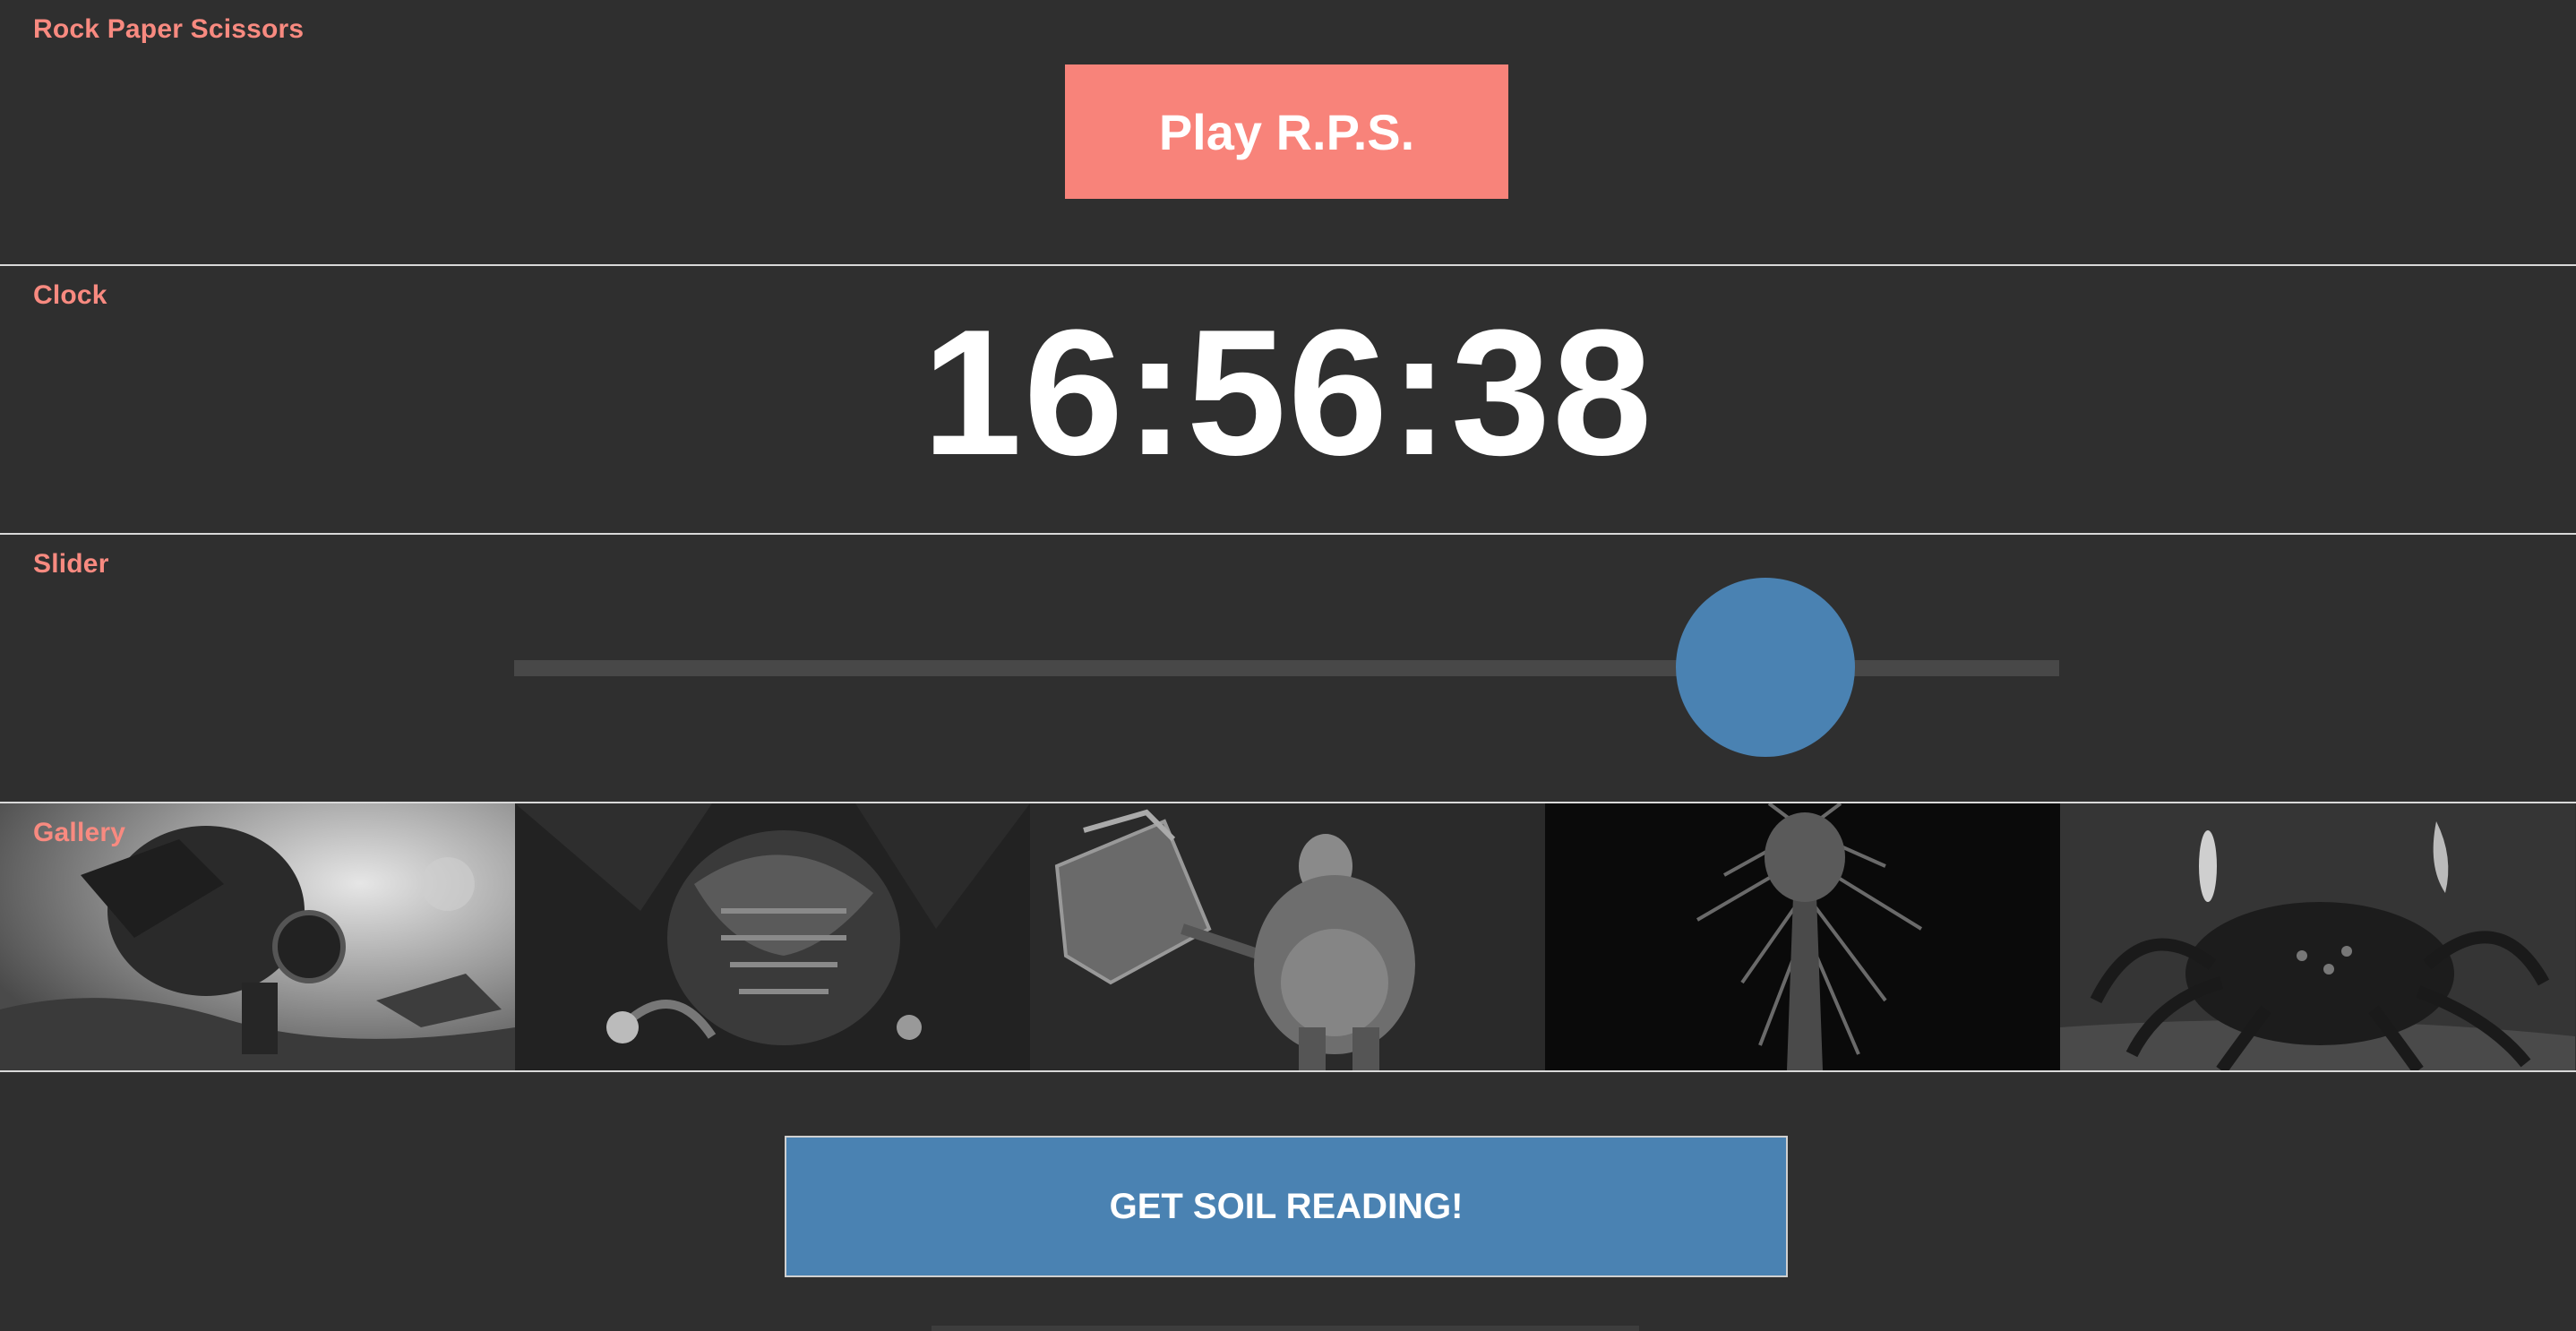  Describe the element at coordinates (169, 29) in the screenshot. I see `rps-section-label: Rock Paper Scissors` at that location.